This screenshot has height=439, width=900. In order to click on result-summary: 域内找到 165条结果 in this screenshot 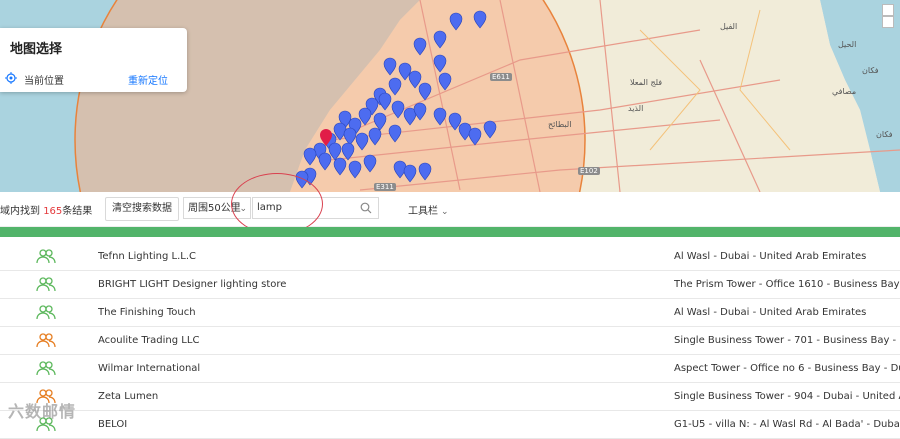, I will do `click(46, 209)`.